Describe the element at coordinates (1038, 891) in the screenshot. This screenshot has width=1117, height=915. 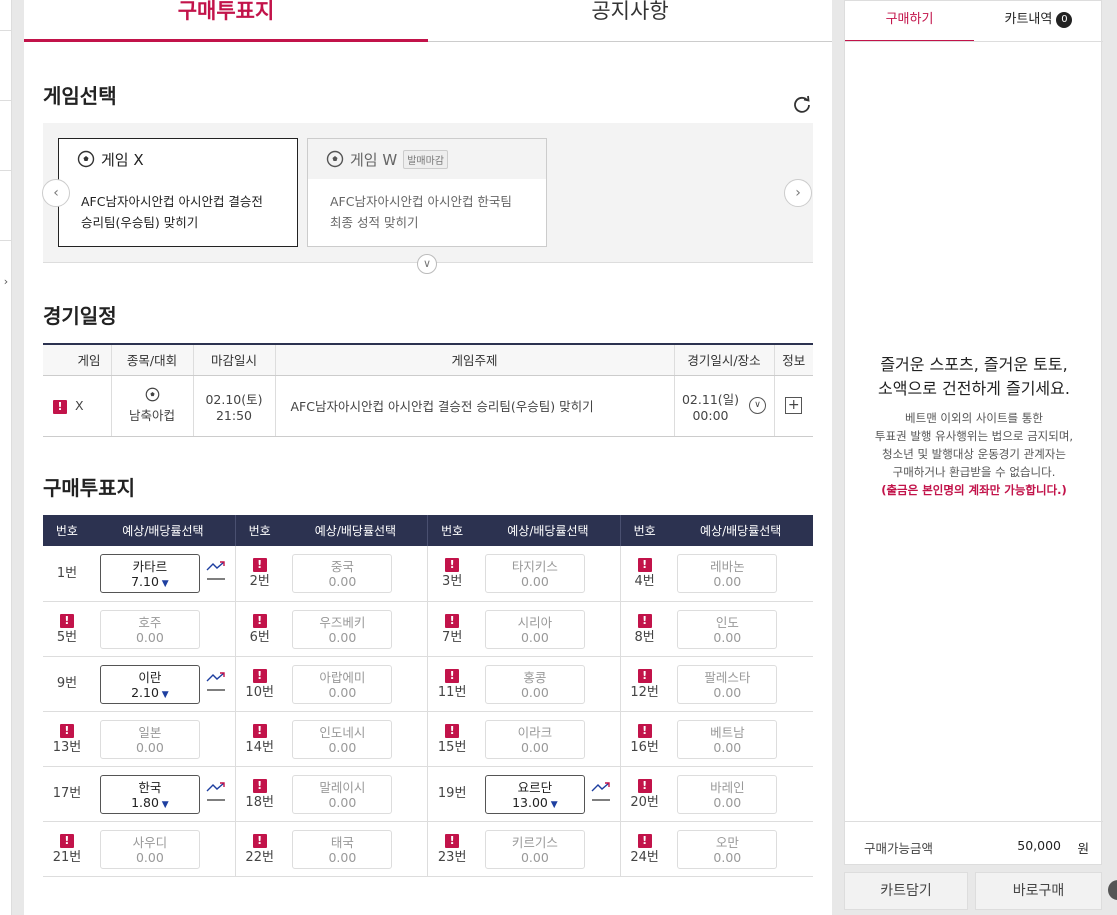
I see `buy-now-button: 바로구매` at that location.